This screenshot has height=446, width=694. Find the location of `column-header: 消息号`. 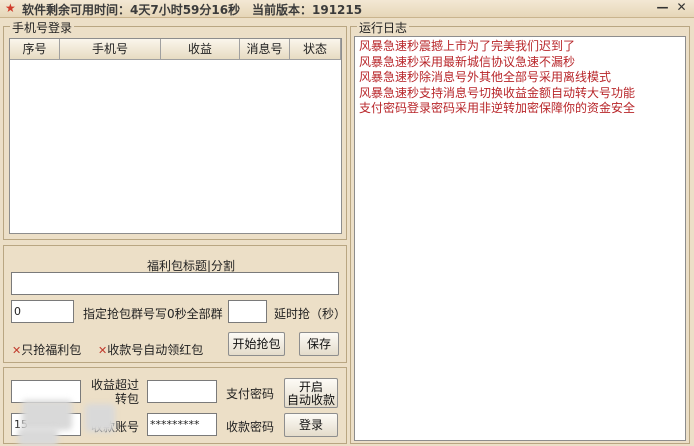

column-header: 消息号 is located at coordinates (265, 49).